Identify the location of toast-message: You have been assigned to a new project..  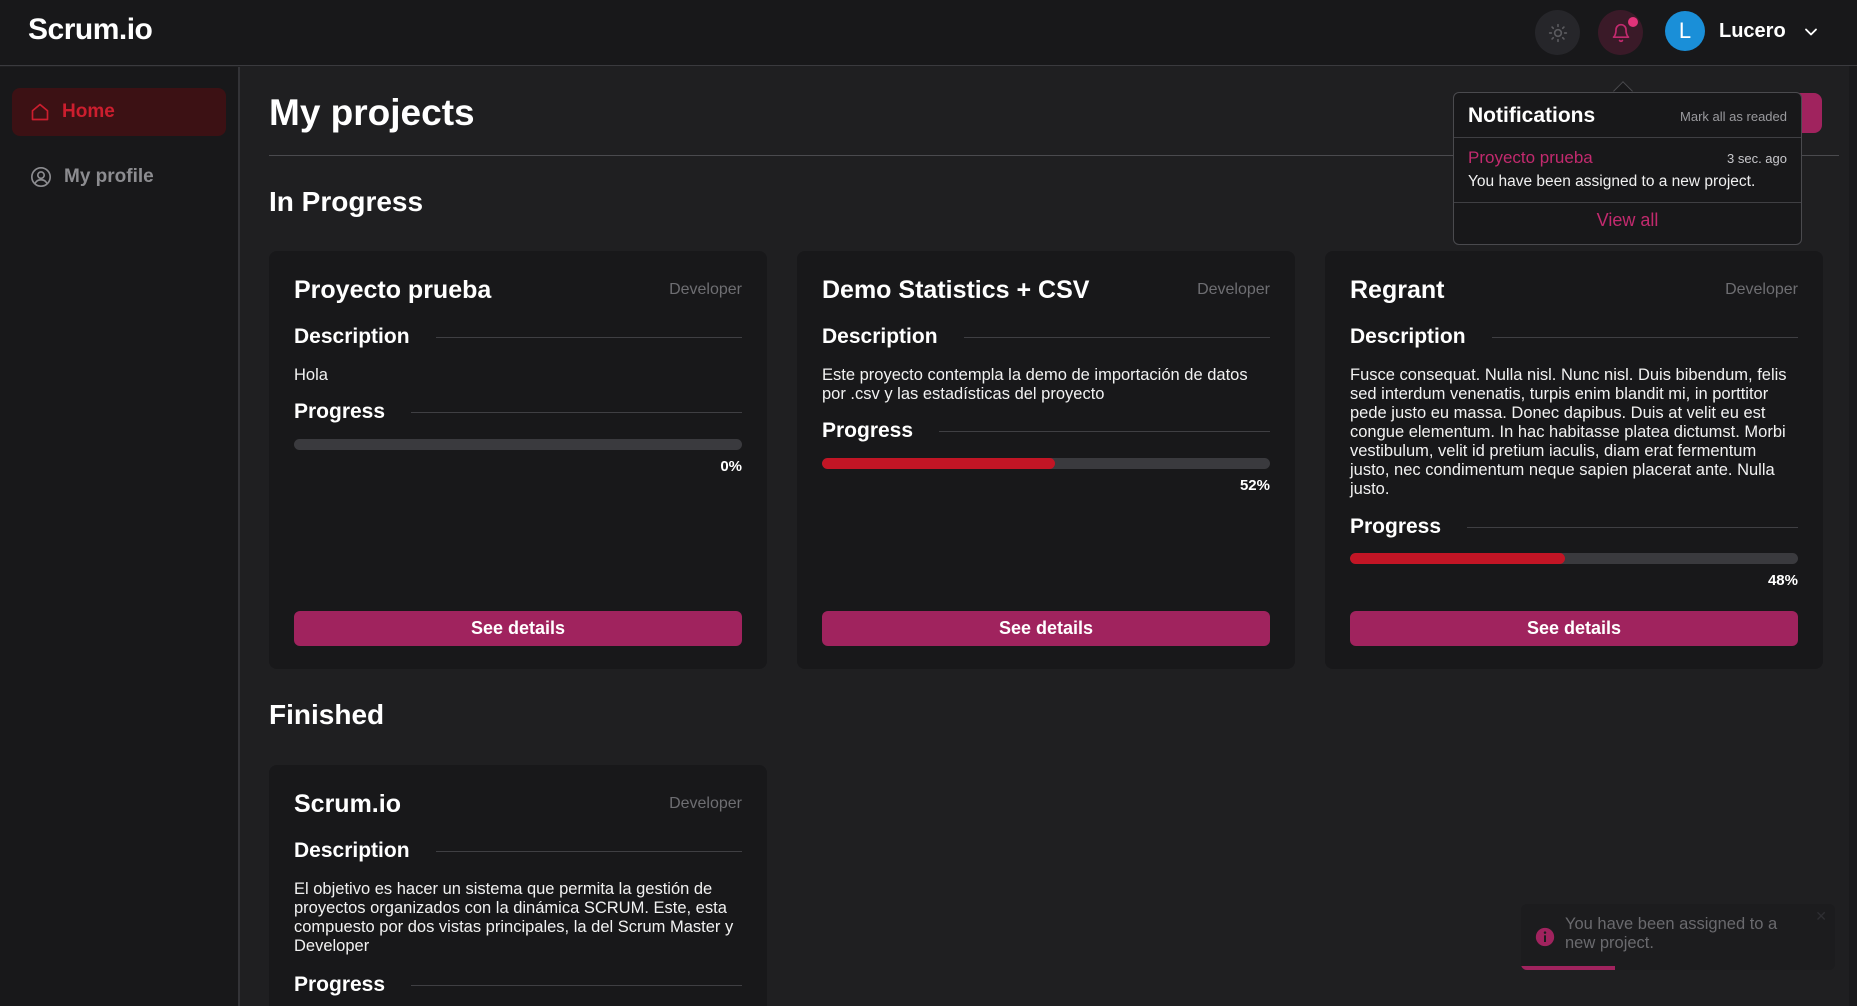
(1671, 933).